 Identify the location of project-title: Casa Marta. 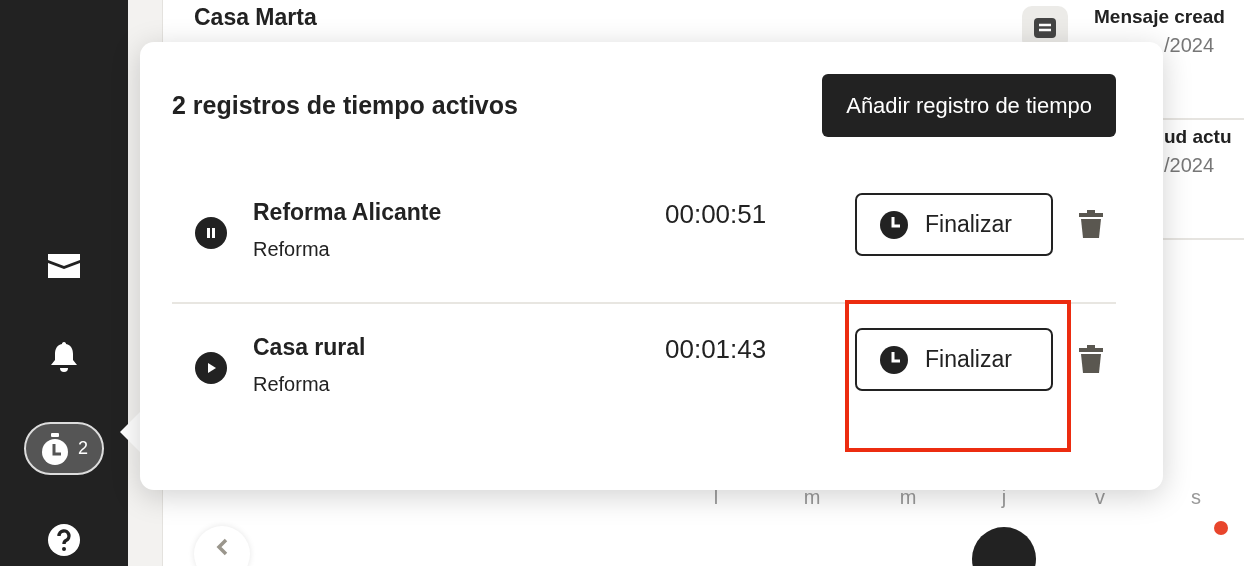
(255, 17).